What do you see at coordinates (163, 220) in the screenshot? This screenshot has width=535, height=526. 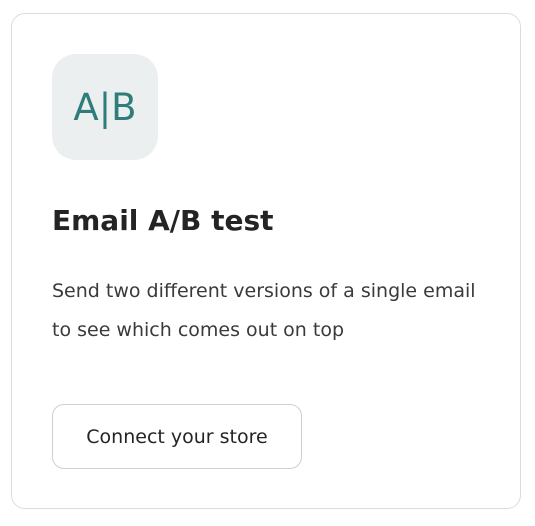 I see `card-title: Email A/B test` at bounding box center [163, 220].